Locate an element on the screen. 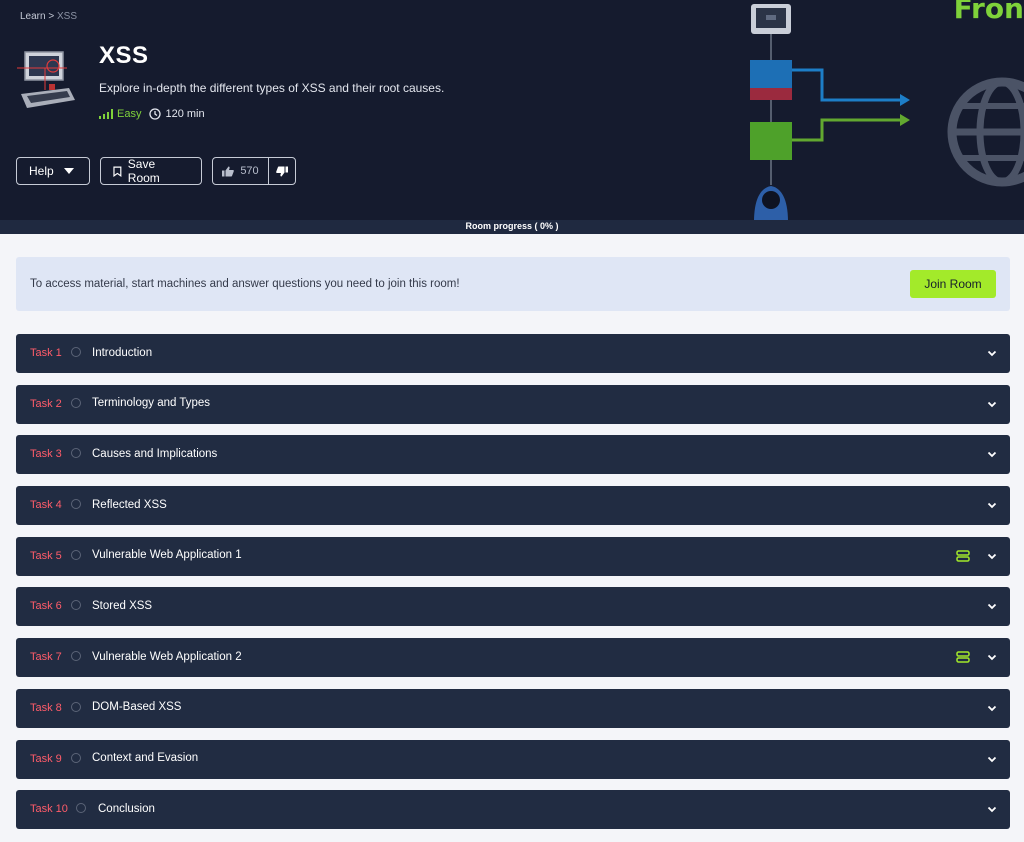  help-button: Help is located at coordinates (53, 171).